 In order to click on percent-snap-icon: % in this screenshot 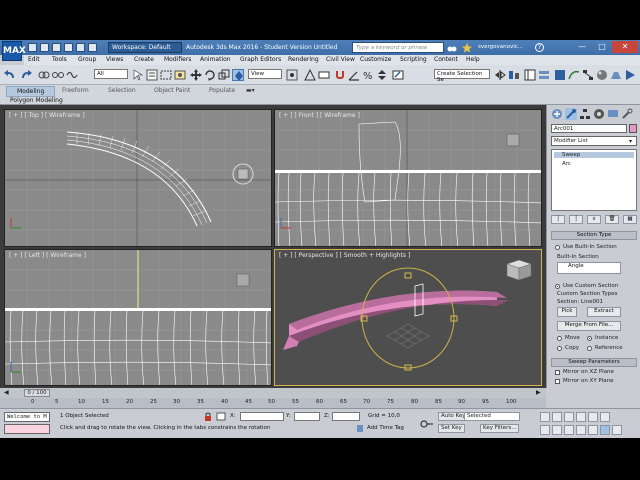, I will do `click(368, 75)`.